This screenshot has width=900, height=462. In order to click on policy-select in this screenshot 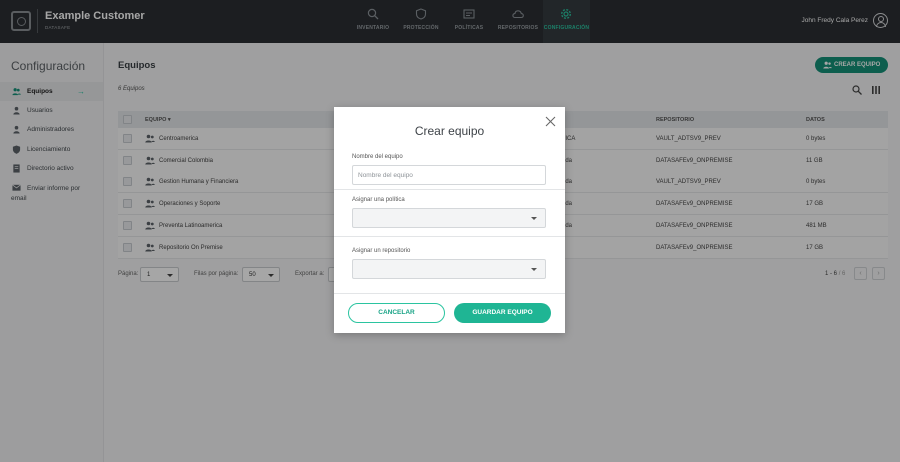, I will do `click(449, 218)`.